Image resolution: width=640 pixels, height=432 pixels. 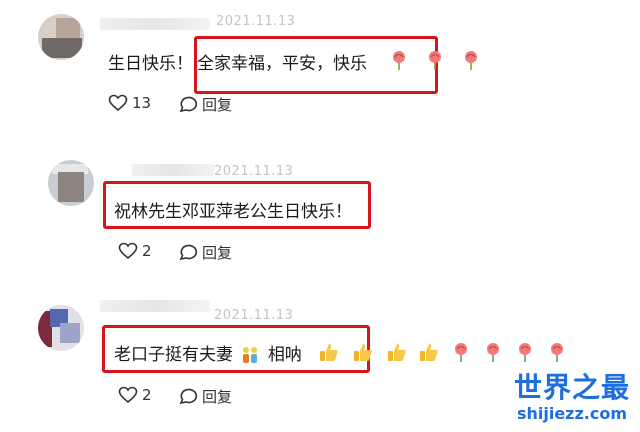 What do you see at coordinates (150, 64) in the screenshot?
I see `comment-text-prefix: 生日快乐！` at bounding box center [150, 64].